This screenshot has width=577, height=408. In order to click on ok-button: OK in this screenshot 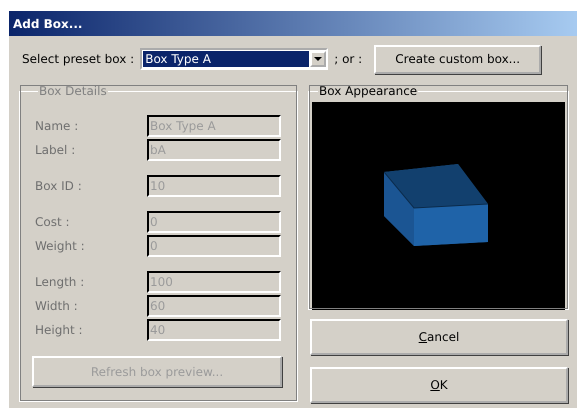, I will do `click(439, 385)`.